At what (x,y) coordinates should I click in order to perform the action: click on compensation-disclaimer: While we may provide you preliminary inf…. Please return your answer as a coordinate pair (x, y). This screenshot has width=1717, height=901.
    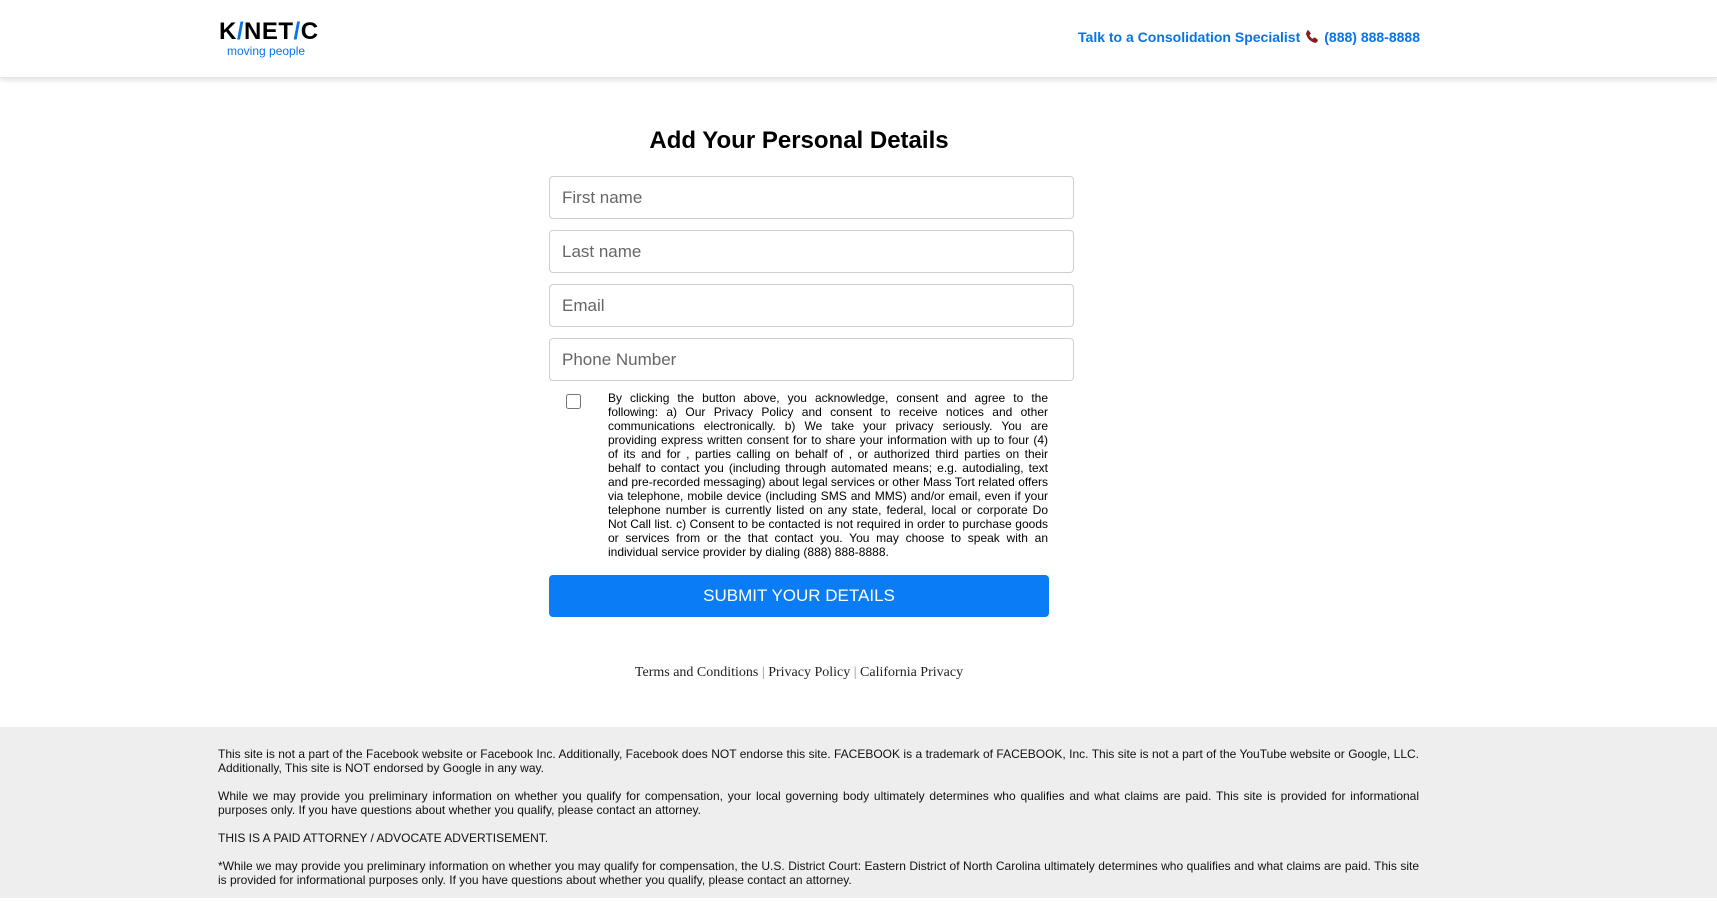
    Looking at the image, I should click on (818, 803).